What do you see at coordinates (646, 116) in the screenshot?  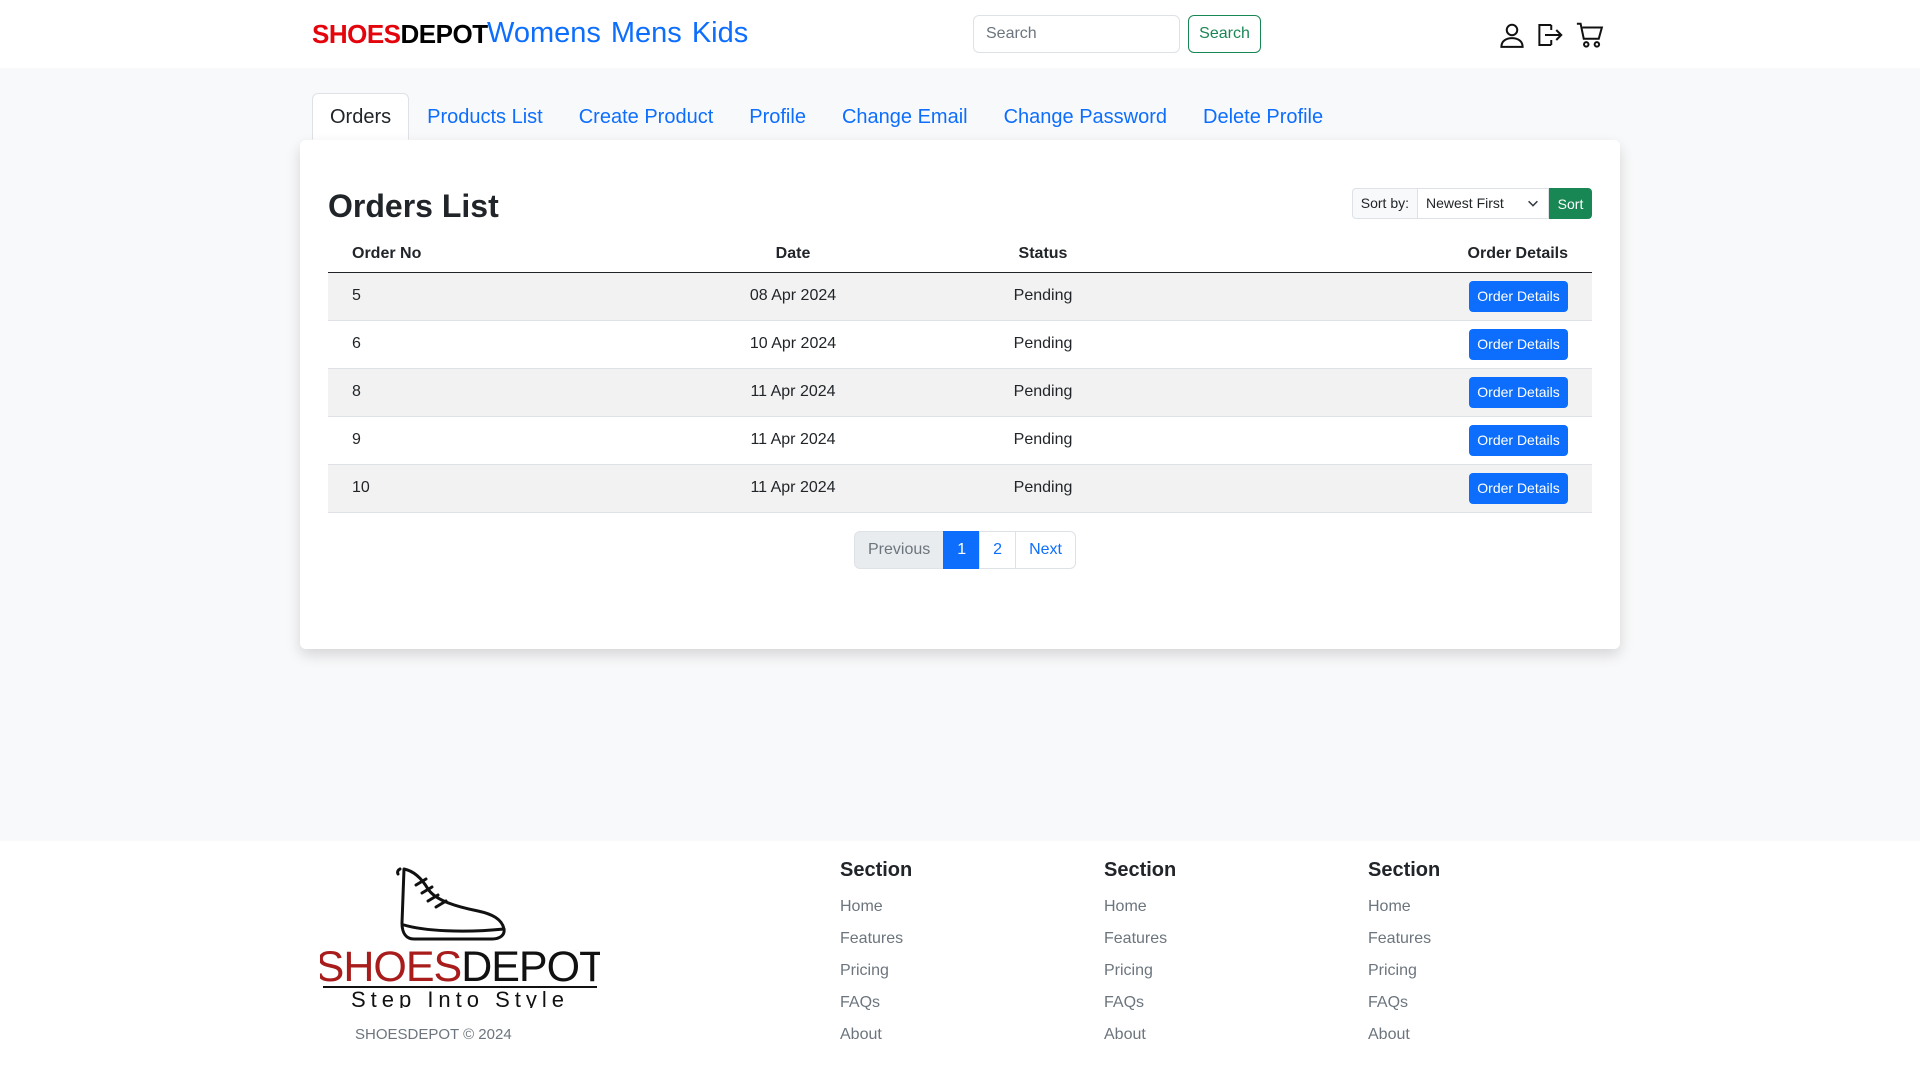 I see `tab-create-product: Create Product` at bounding box center [646, 116].